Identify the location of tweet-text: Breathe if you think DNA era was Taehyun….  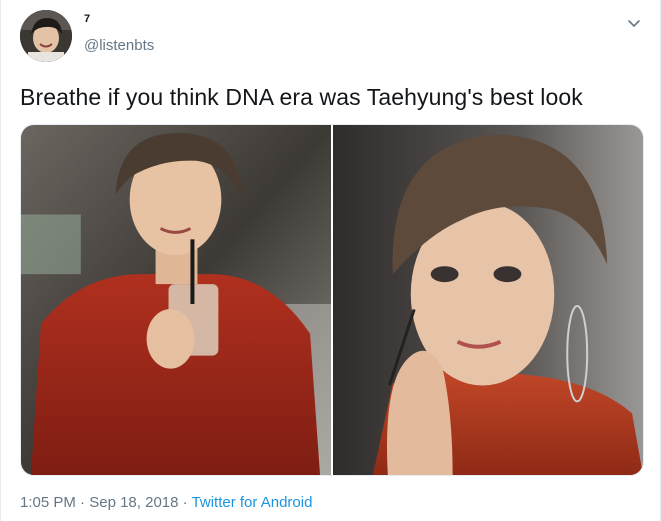
(301, 97).